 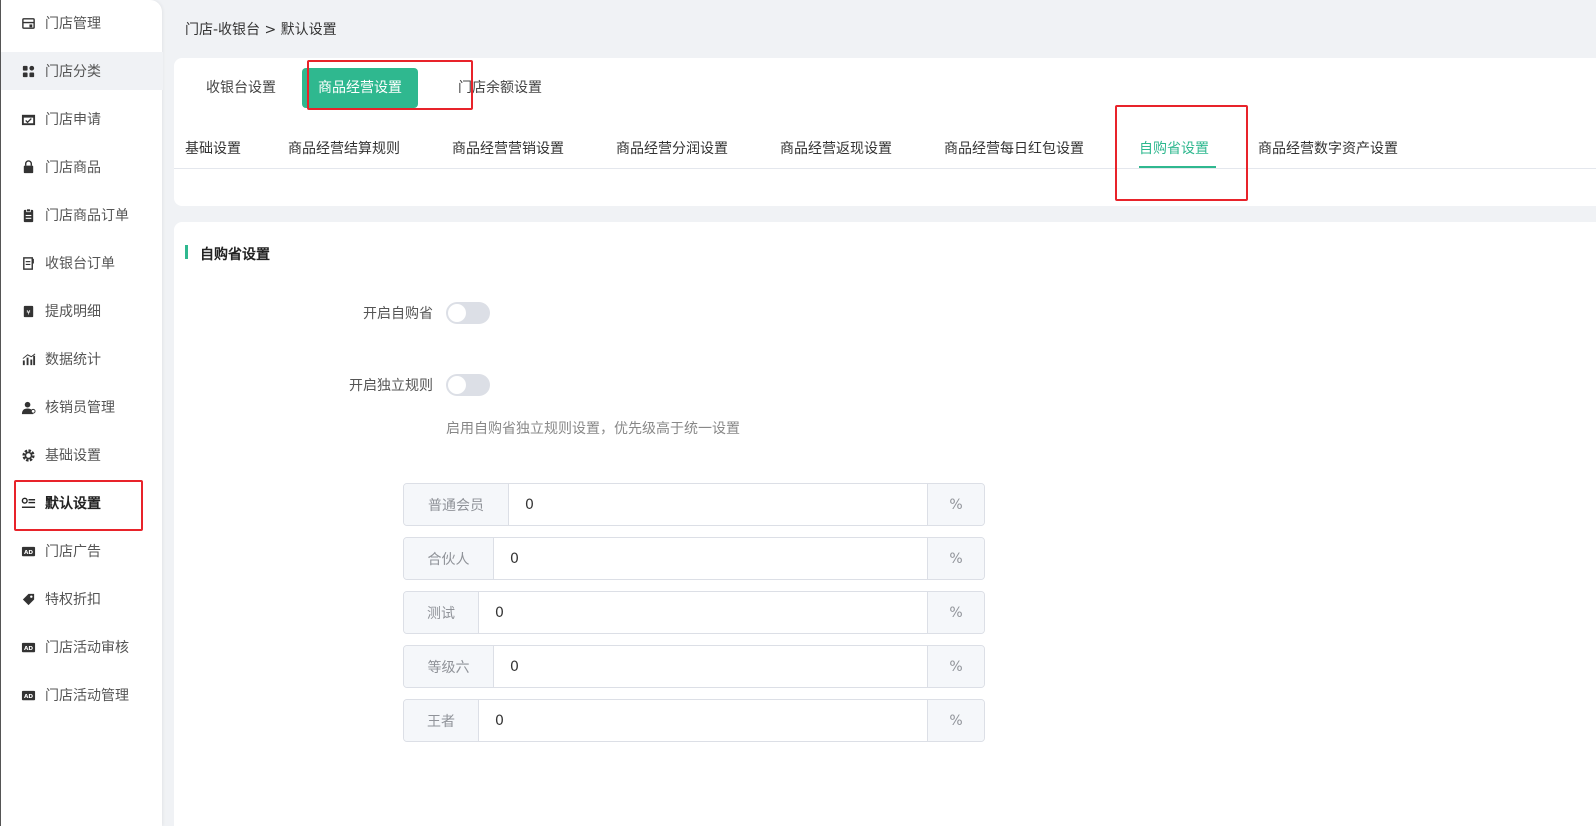 I want to click on sidebar-item-label: 核销员管理, so click(x=80, y=408).